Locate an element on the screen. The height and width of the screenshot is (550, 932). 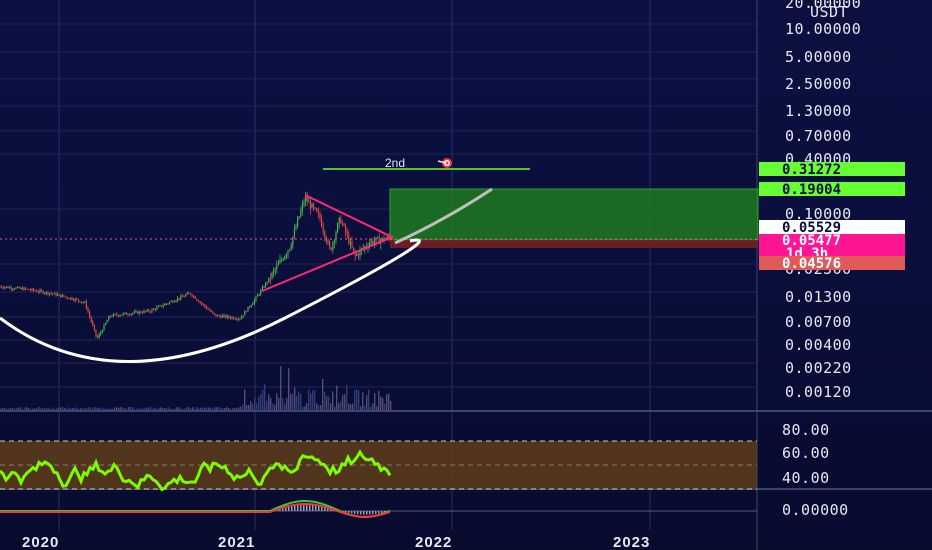
time-axis: 2020 2021 2022 2023 is located at coordinates (336, 542).